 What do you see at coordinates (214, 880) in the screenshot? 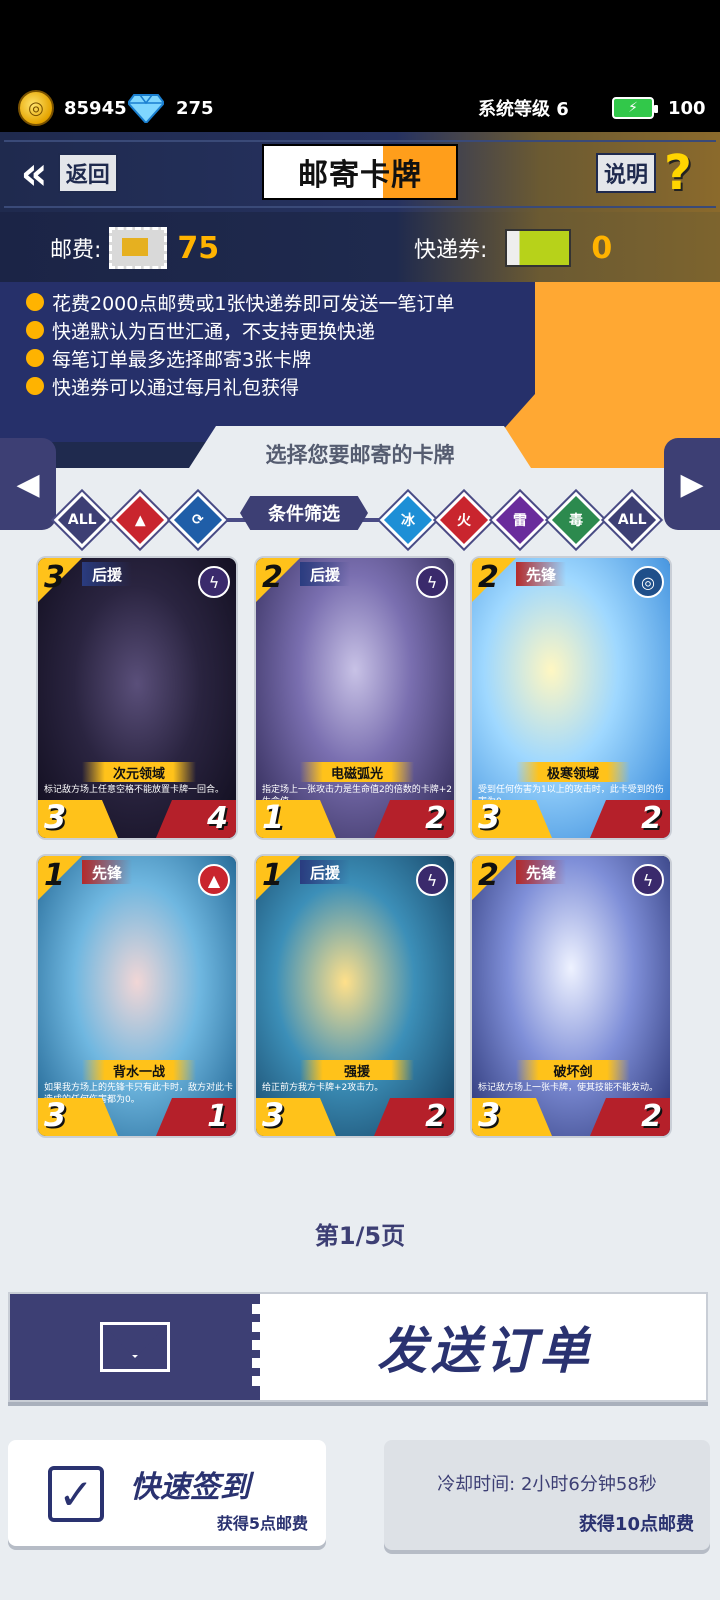
I see `fire-element-icon: ▲` at bounding box center [214, 880].